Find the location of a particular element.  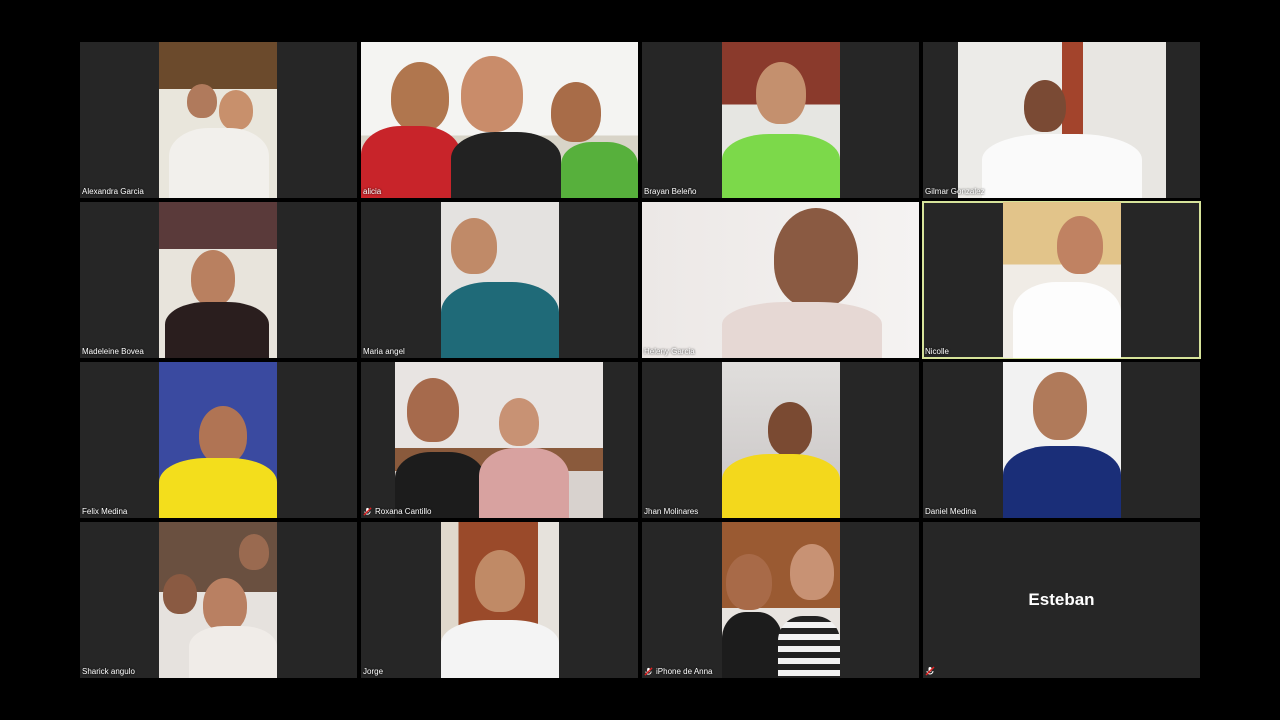

participant-name: Nicolle is located at coordinates (937, 351).